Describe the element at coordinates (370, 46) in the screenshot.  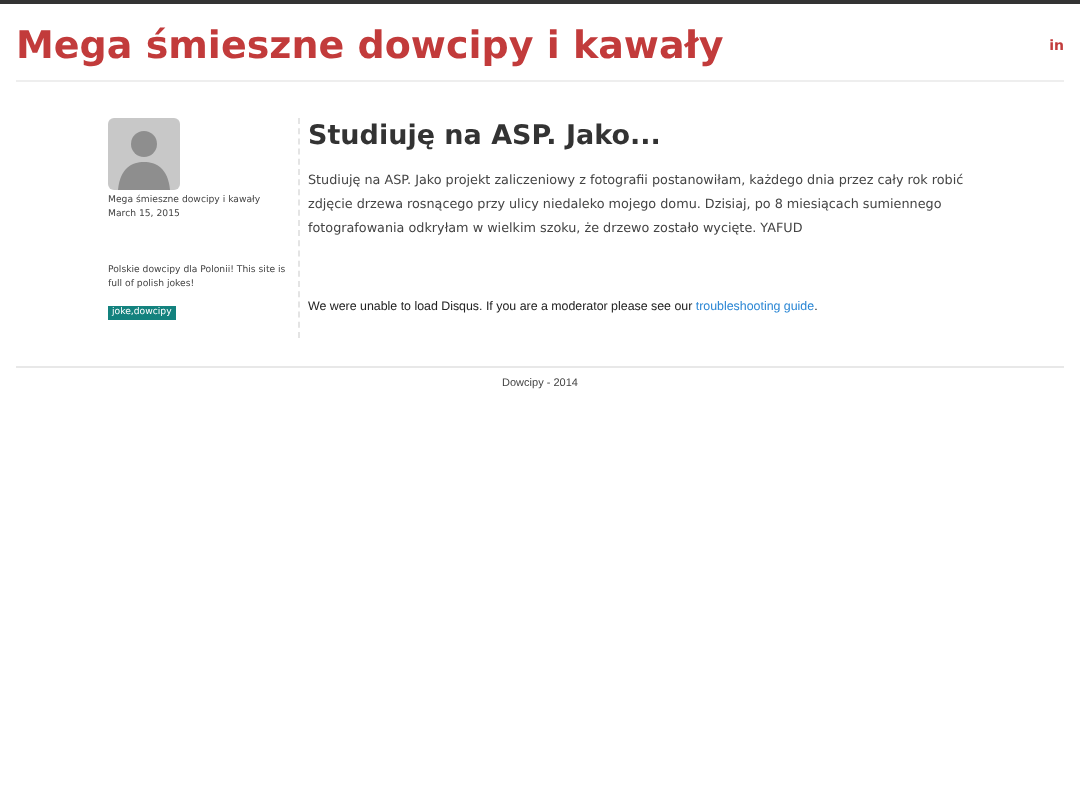
I see `site-title: Mega śmieszne dowcipy i kawały` at that location.